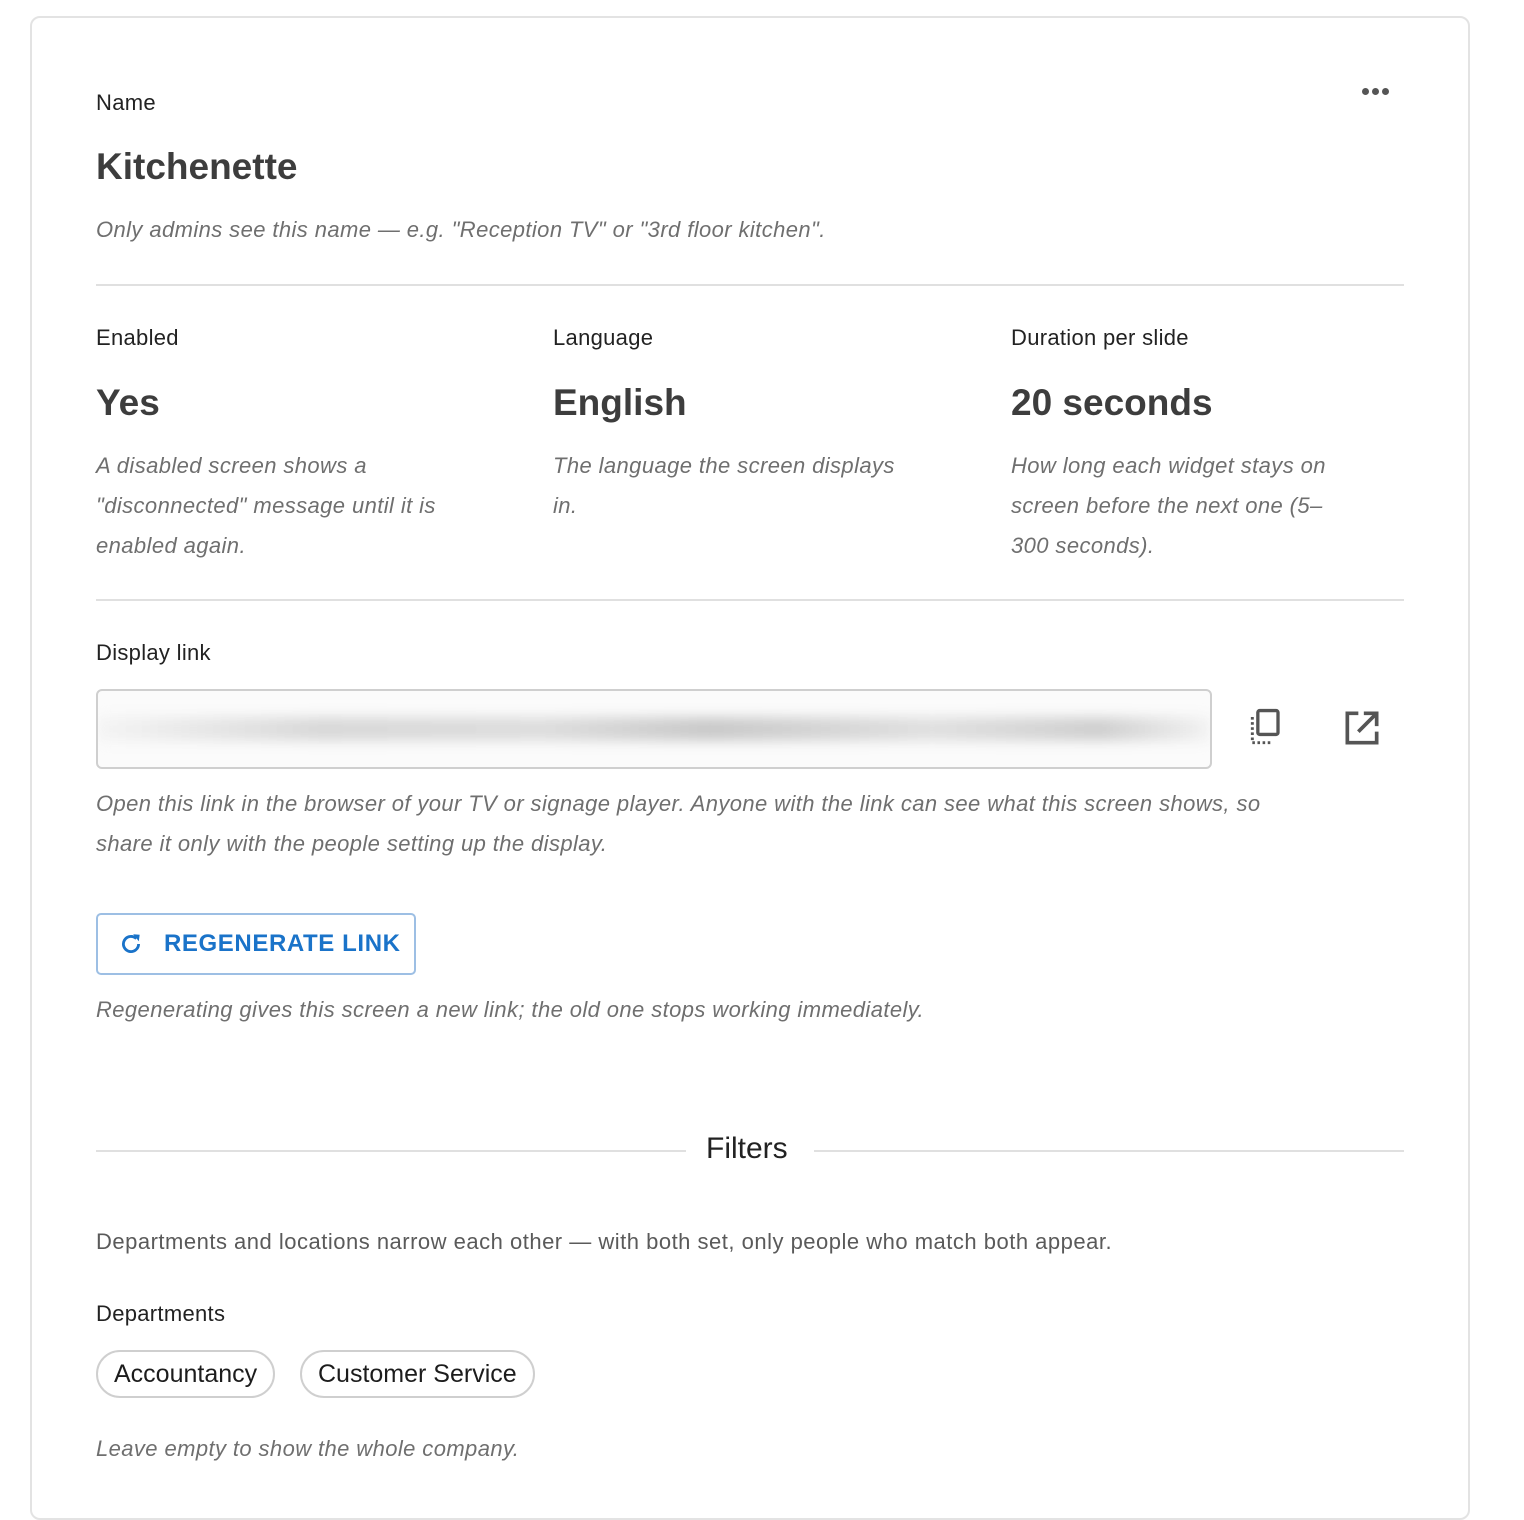 The height and width of the screenshot is (1520, 1524). What do you see at coordinates (137, 337) in the screenshot?
I see `enabled-label: Enabled` at bounding box center [137, 337].